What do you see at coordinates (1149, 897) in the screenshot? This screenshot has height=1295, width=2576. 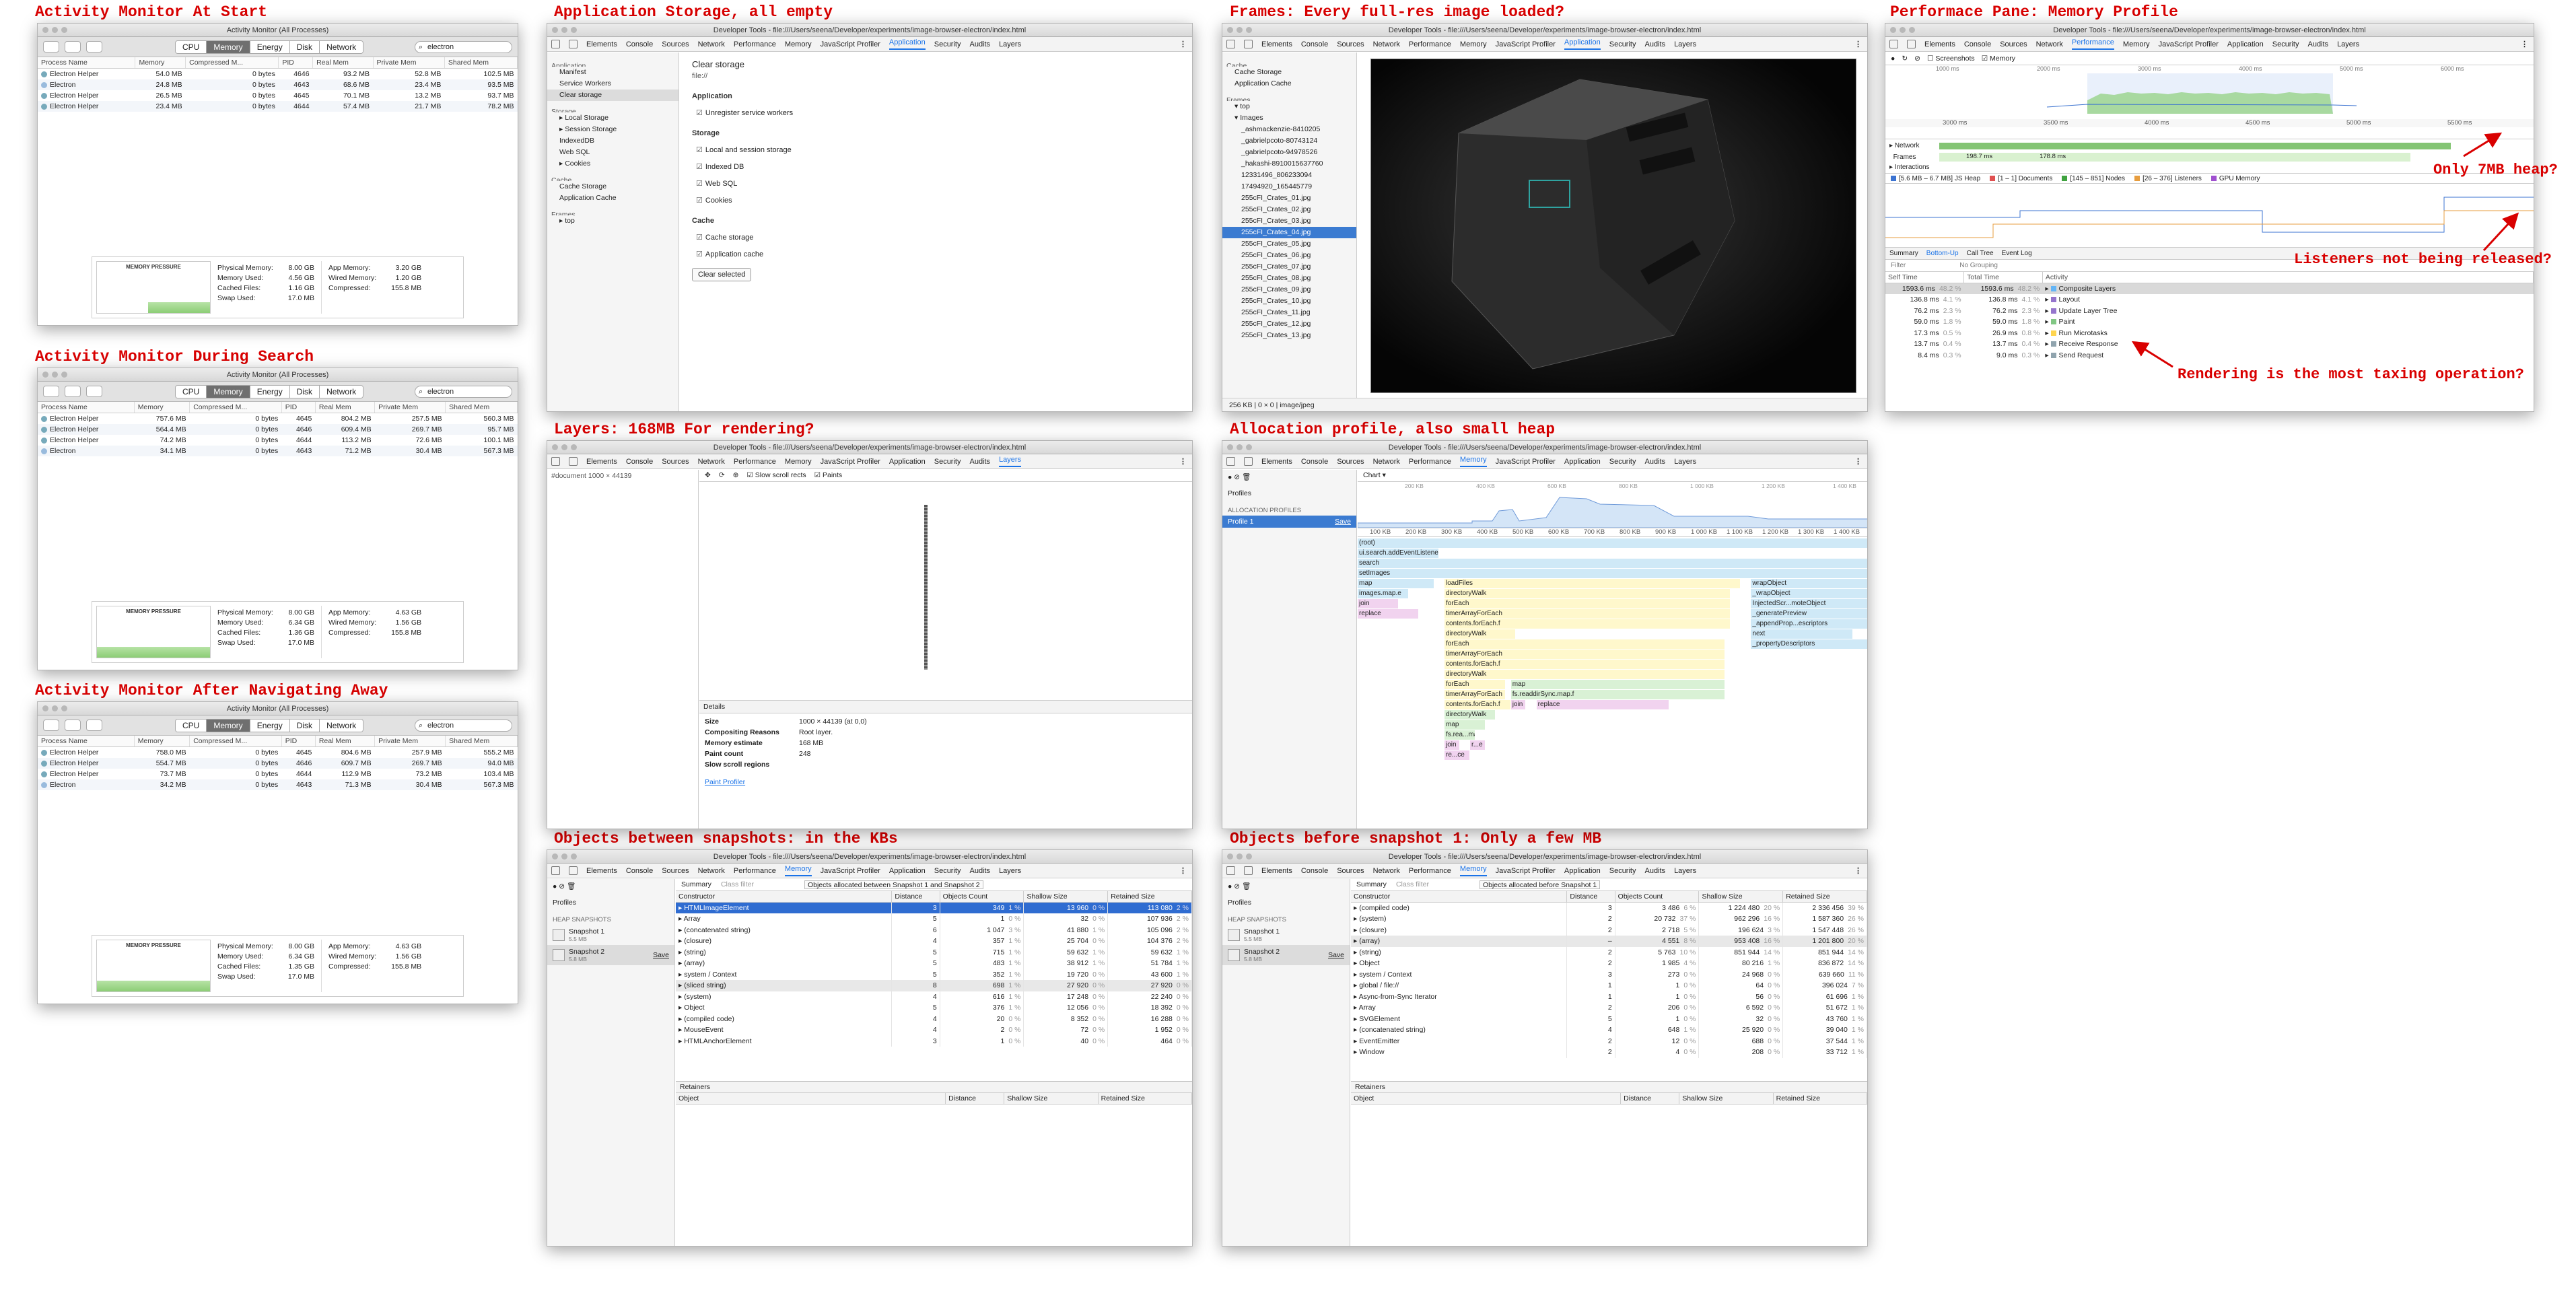 I see `column-header: Retained Size` at bounding box center [1149, 897].